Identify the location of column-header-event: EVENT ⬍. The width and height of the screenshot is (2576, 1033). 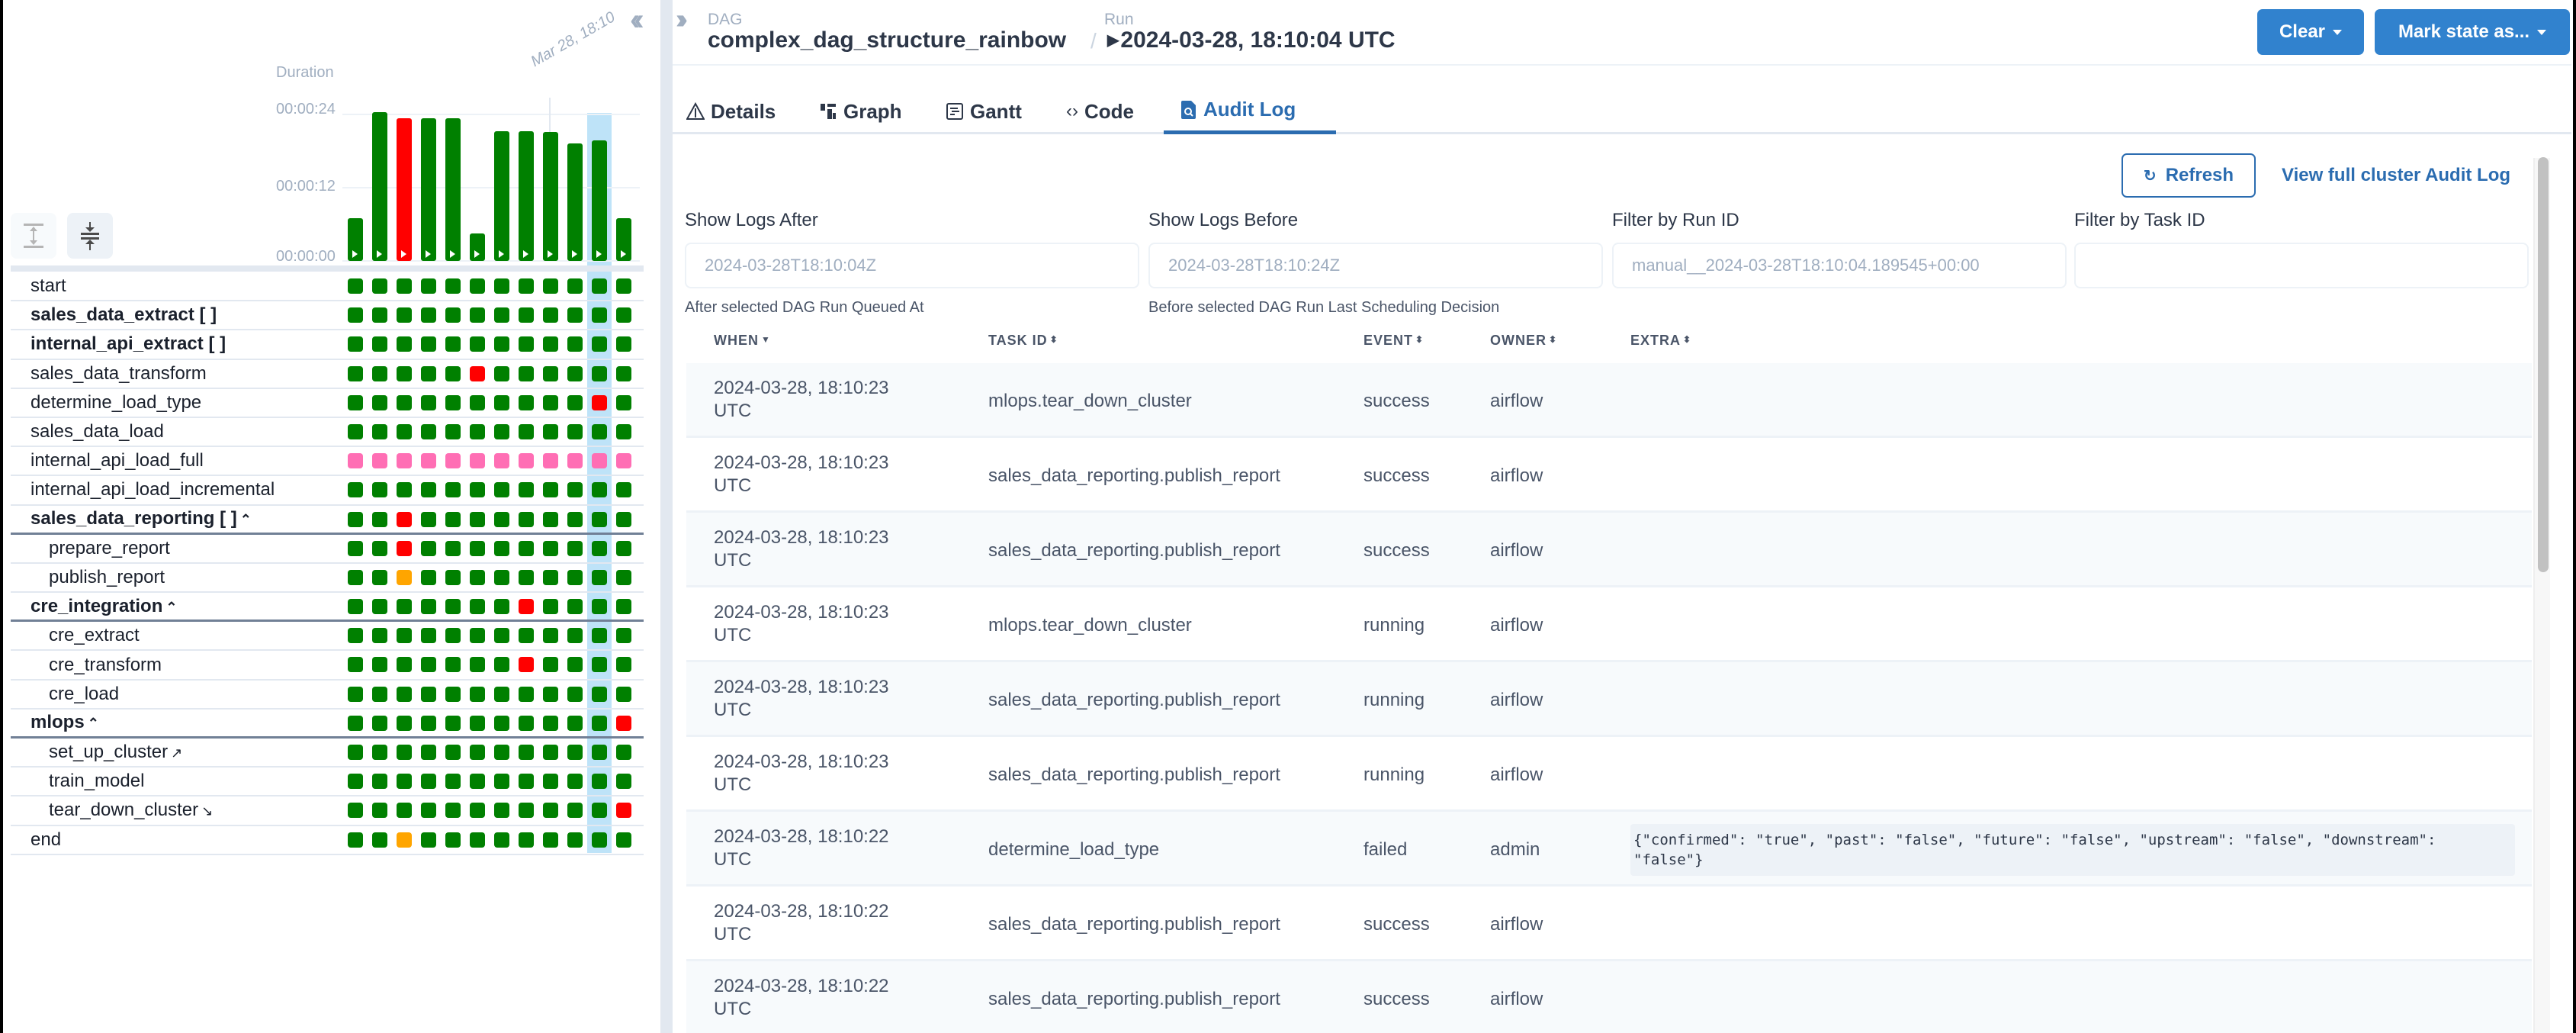
(1393, 341).